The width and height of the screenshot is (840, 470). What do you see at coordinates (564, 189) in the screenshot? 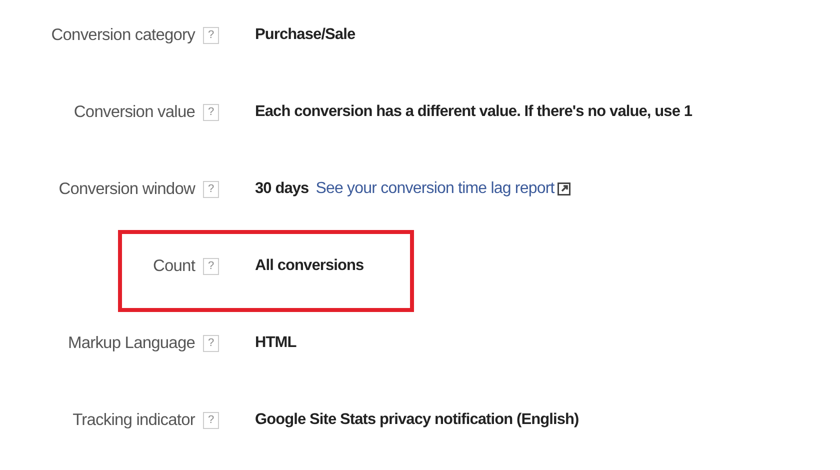
I see `external-link-icon` at bounding box center [564, 189].